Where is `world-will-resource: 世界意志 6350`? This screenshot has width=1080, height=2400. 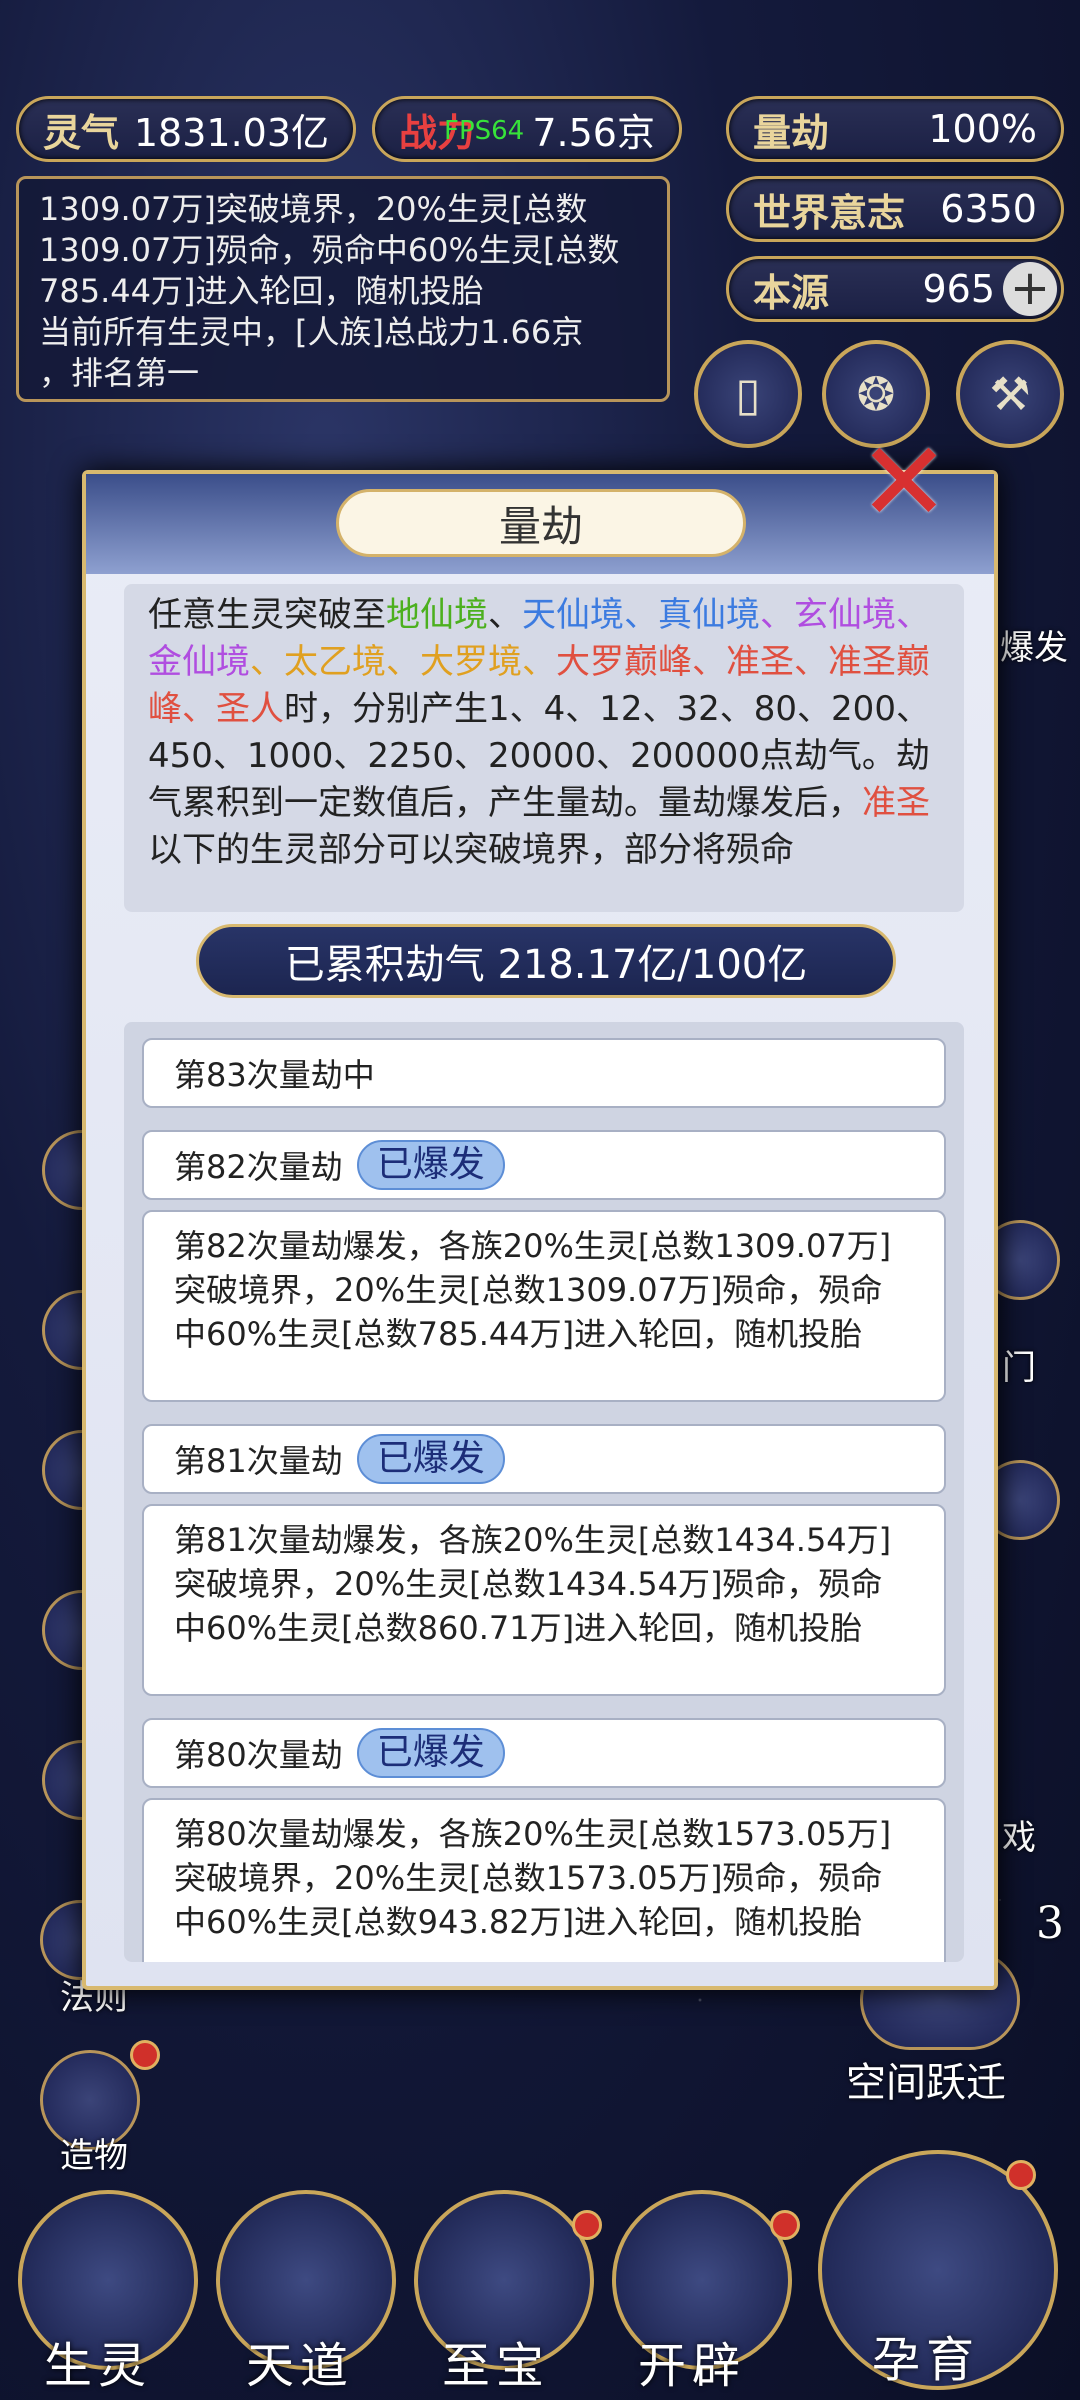
world-will-resource: 世界意志 6350 is located at coordinates (895, 209).